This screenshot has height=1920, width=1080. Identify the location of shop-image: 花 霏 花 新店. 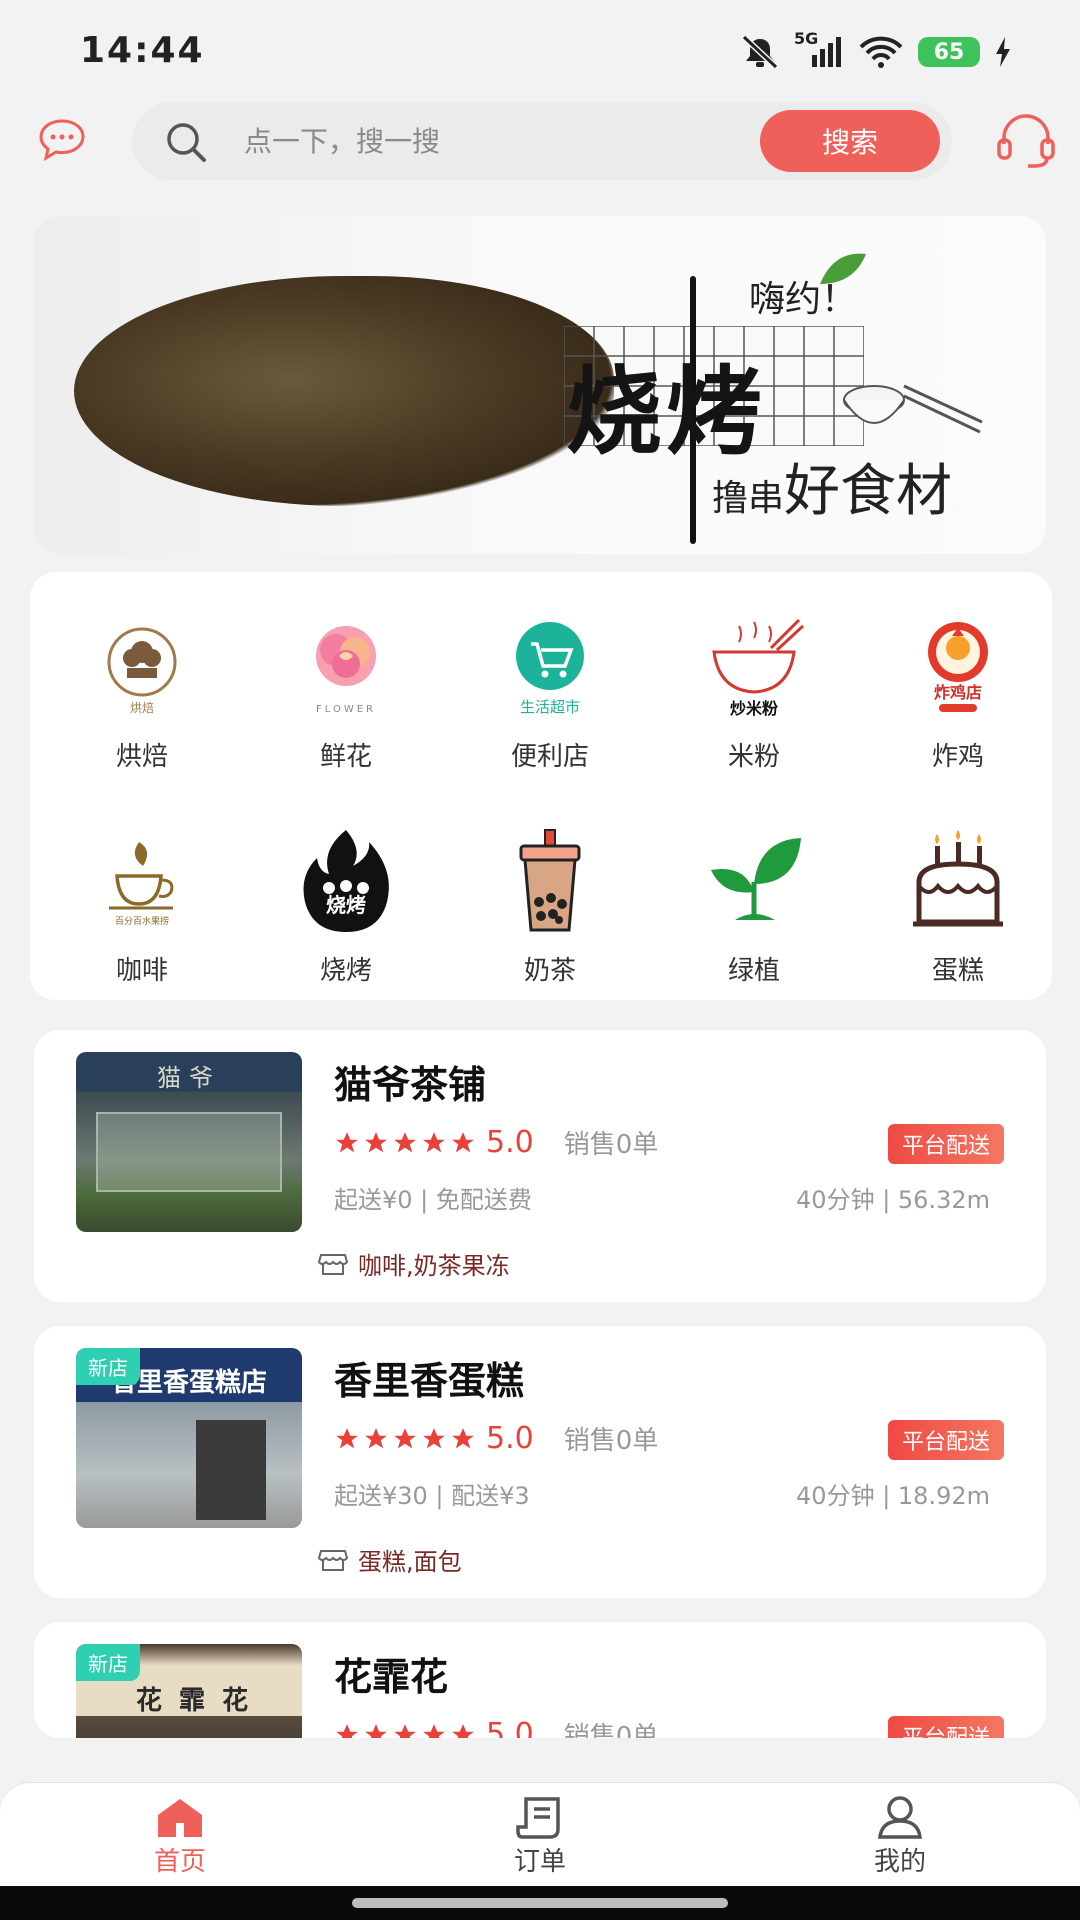
(189, 1691).